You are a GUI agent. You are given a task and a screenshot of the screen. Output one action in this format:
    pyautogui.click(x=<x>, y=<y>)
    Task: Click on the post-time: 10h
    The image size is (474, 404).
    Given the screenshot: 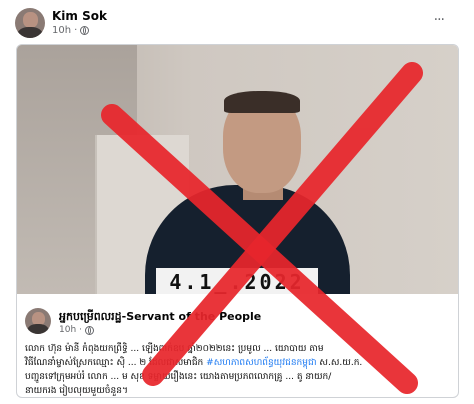 What is the action you would take?
    pyautogui.click(x=61, y=30)
    